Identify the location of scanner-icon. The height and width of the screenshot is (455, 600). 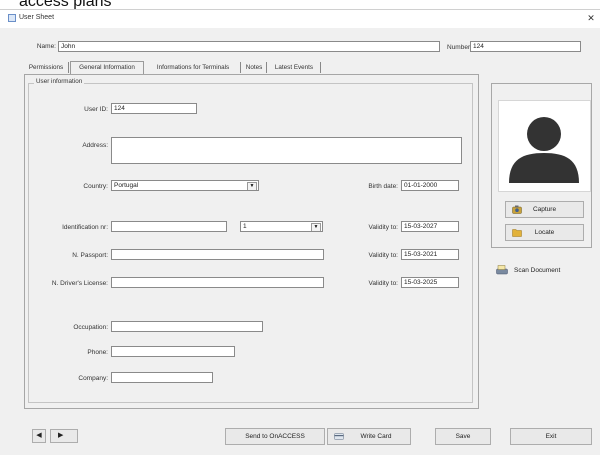
(502, 270).